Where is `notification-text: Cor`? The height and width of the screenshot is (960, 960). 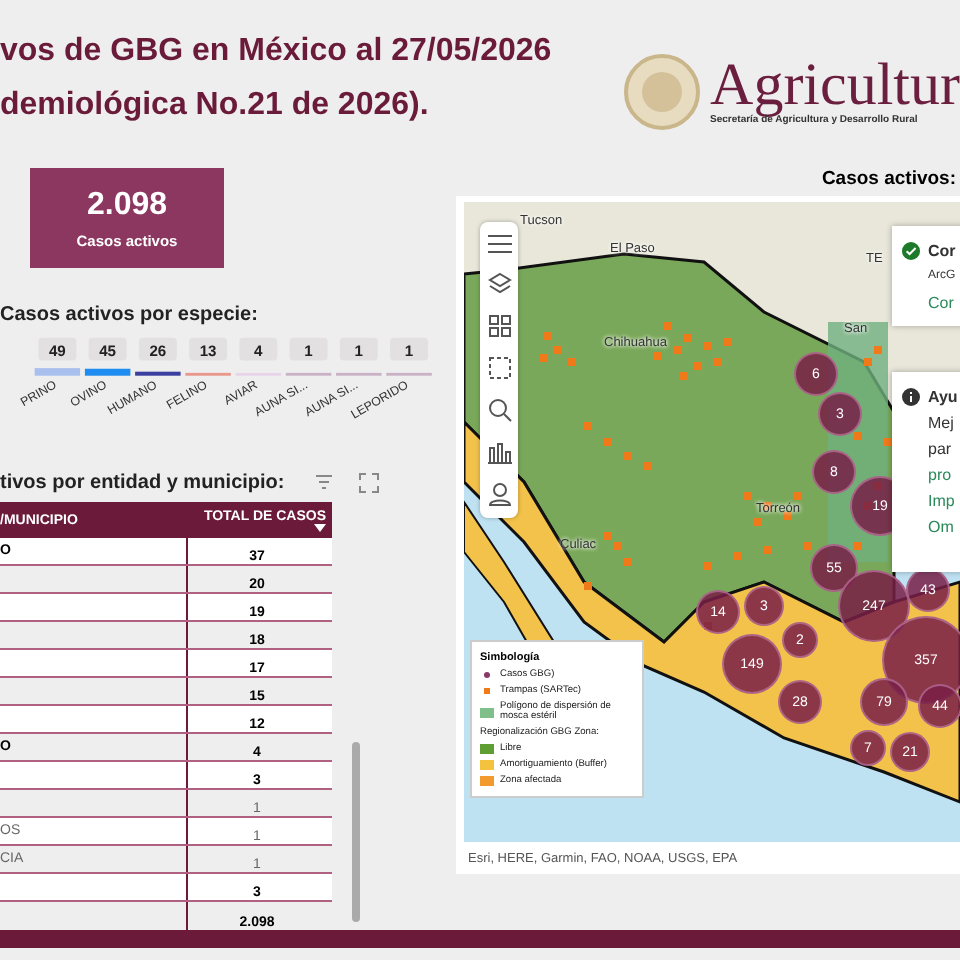
notification-text: Cor is located at coordinates (942, 251).